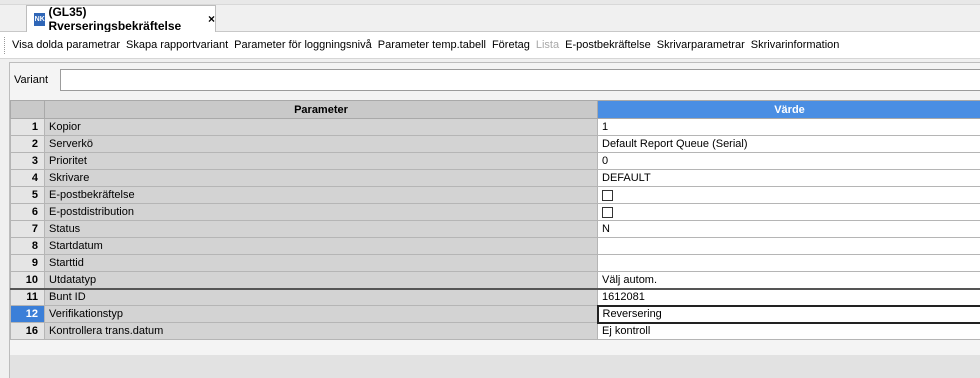  Describe the element at coordinates (40, 19) in the screenshot. I see `nk-logo-icon: NK` at that location.